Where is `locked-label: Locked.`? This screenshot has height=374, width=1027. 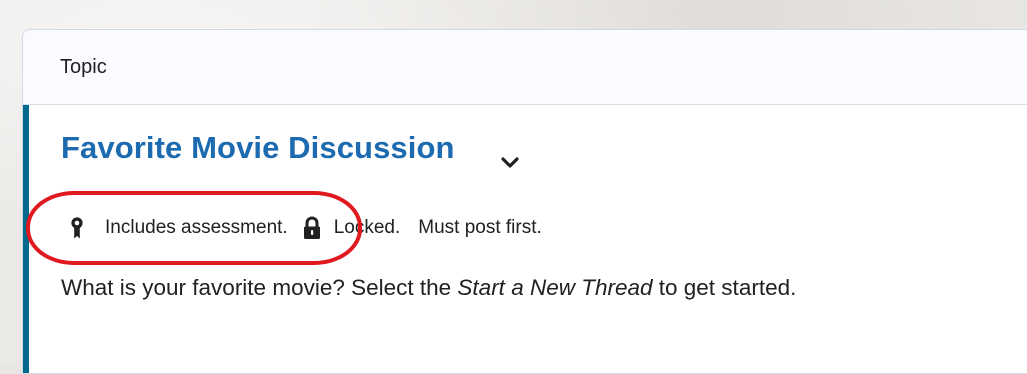 locked-label: Locked. is located at coordinates (367, 227).